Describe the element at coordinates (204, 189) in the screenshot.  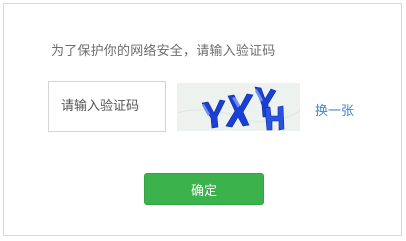
I see `confirm-button: 确定` at that location.